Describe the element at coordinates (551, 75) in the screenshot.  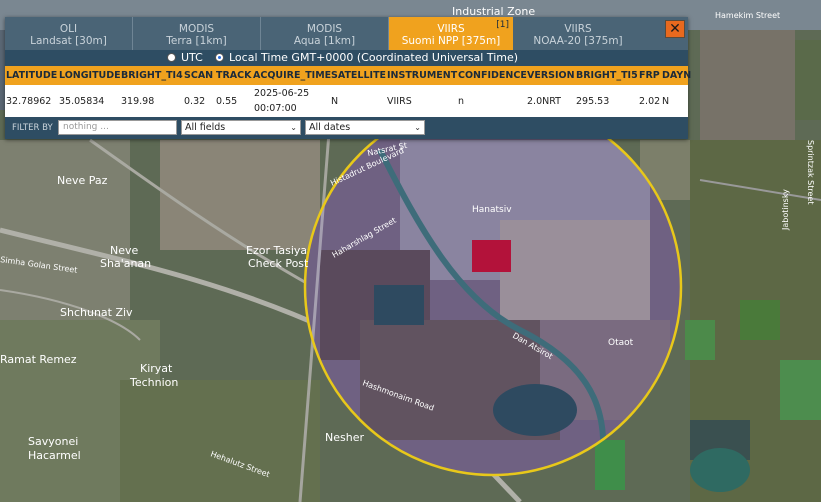
I see `column-header: VERSION` at that location.